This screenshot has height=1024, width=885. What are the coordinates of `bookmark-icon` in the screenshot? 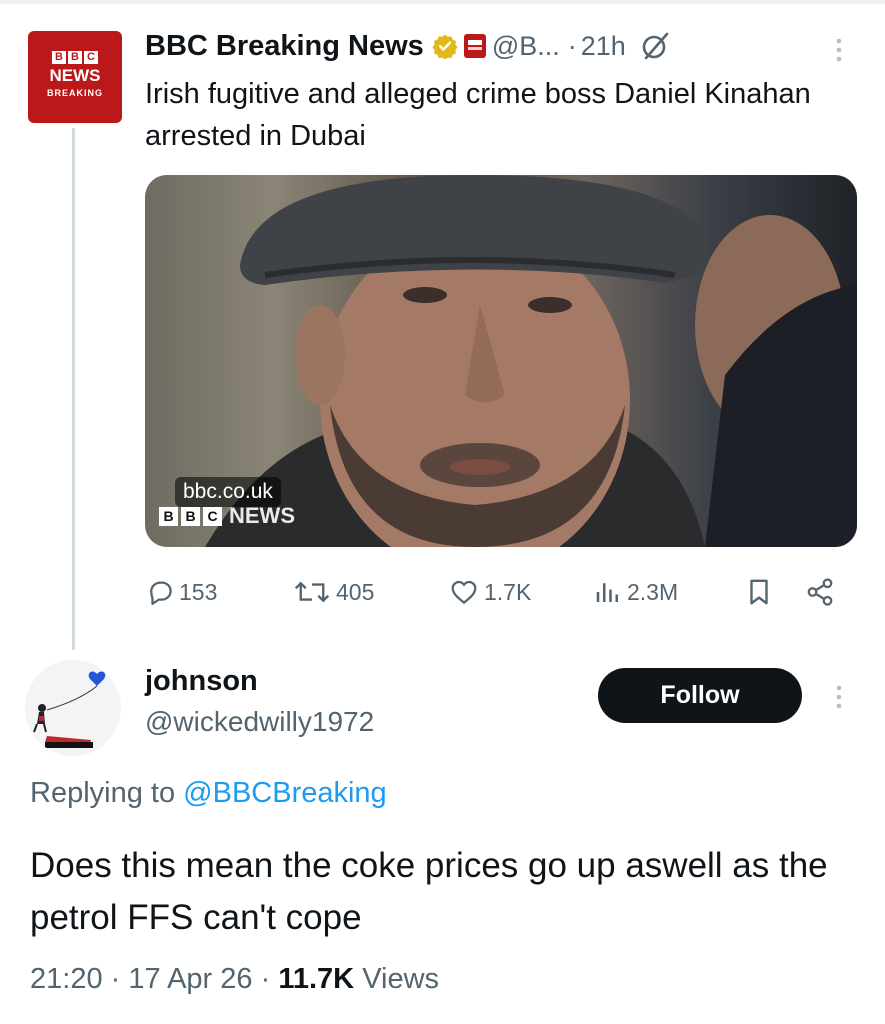 It's located at (759, 592).